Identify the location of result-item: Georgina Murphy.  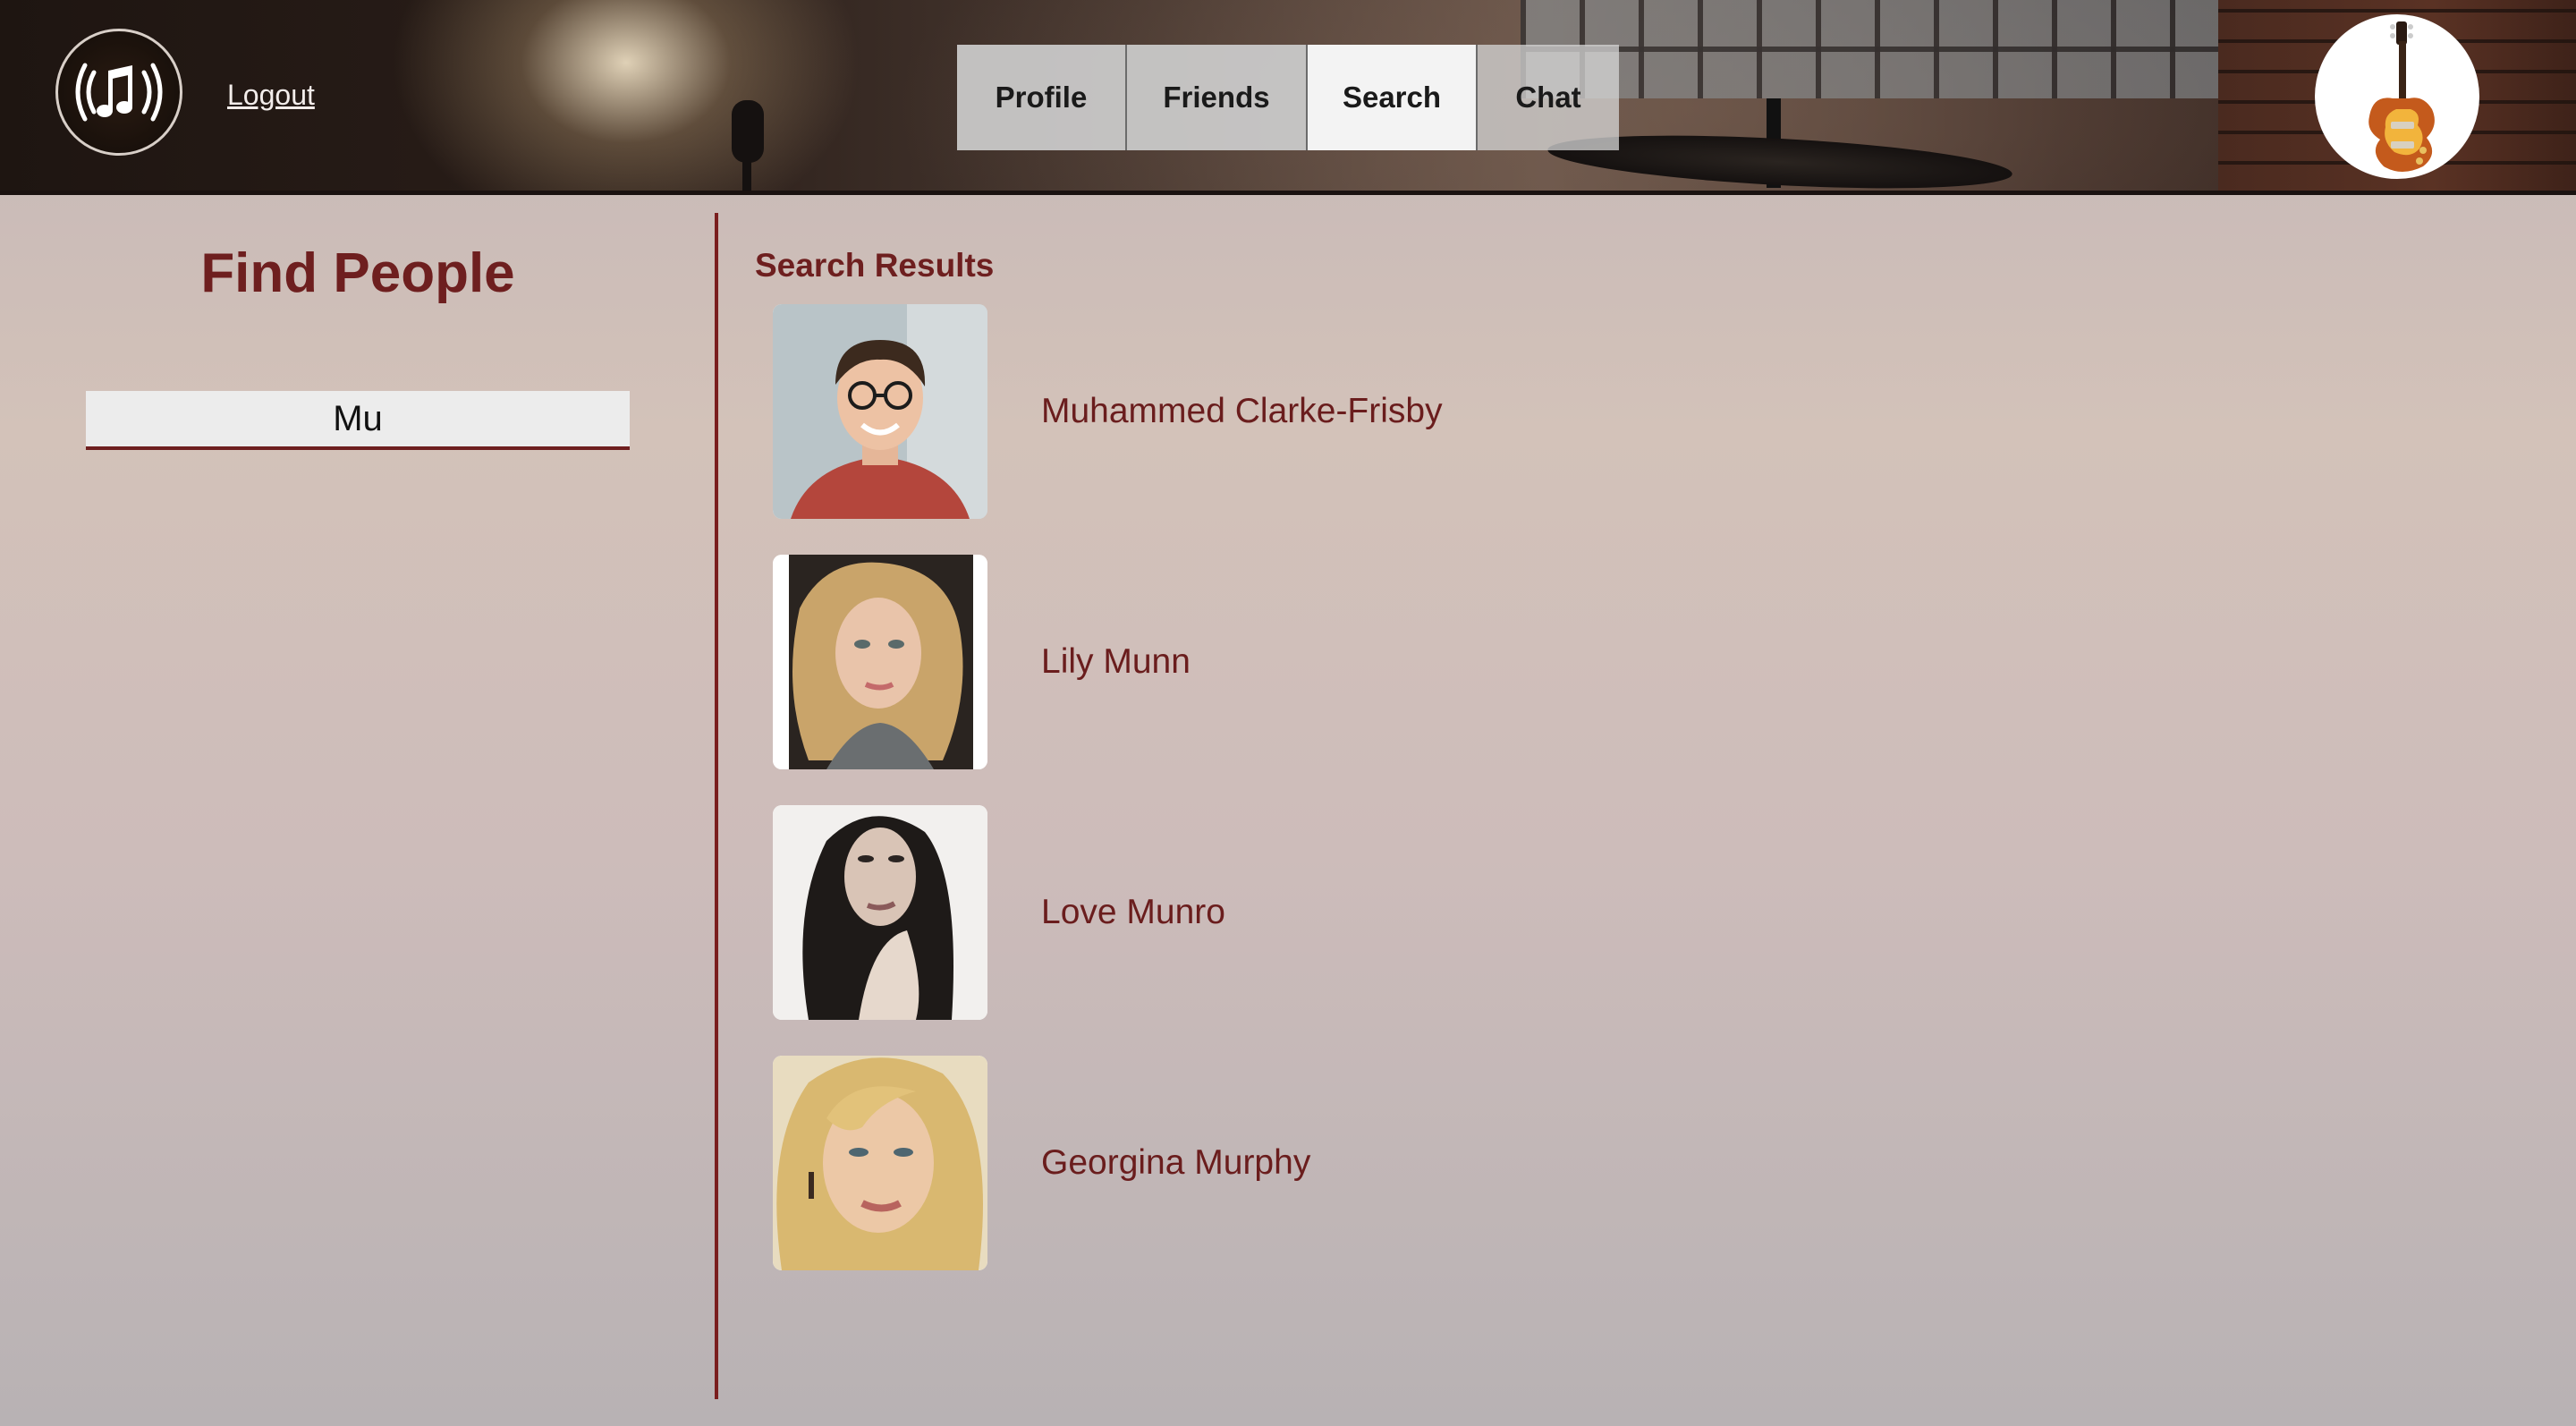
(1578, 1163).